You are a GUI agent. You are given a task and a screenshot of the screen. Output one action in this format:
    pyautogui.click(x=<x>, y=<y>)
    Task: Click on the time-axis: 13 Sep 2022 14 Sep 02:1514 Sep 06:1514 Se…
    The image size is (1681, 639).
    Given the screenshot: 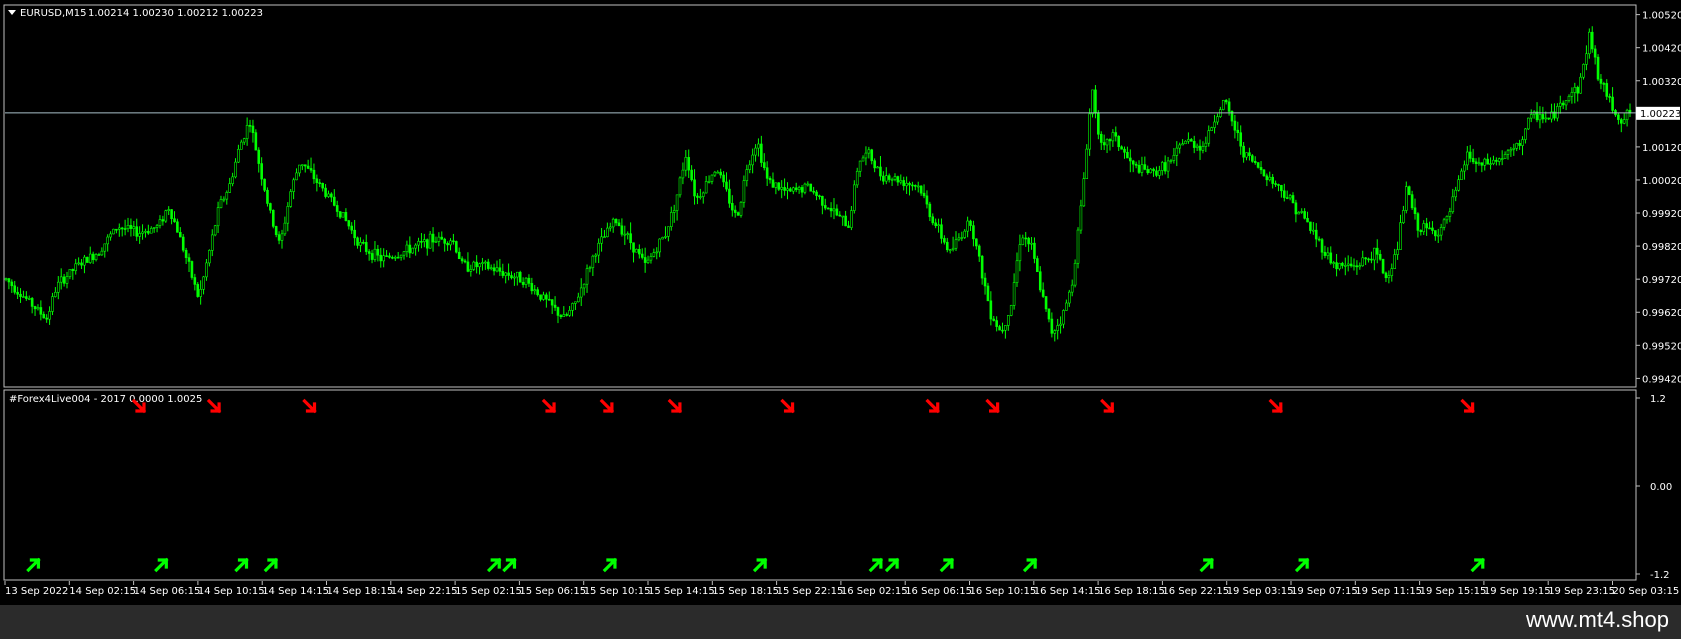 What is the action you would take?
    pyautogui.click(x=841, y=589)
    